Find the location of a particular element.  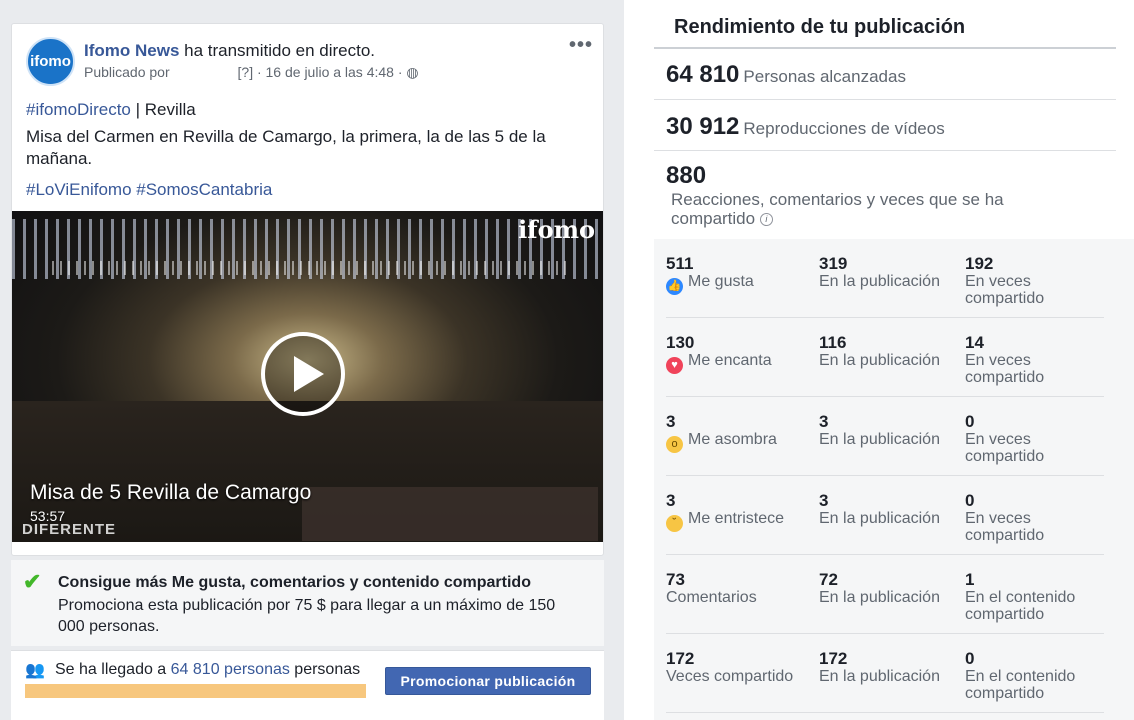

row-label: Me encanta is located at coordinates (730, 360).